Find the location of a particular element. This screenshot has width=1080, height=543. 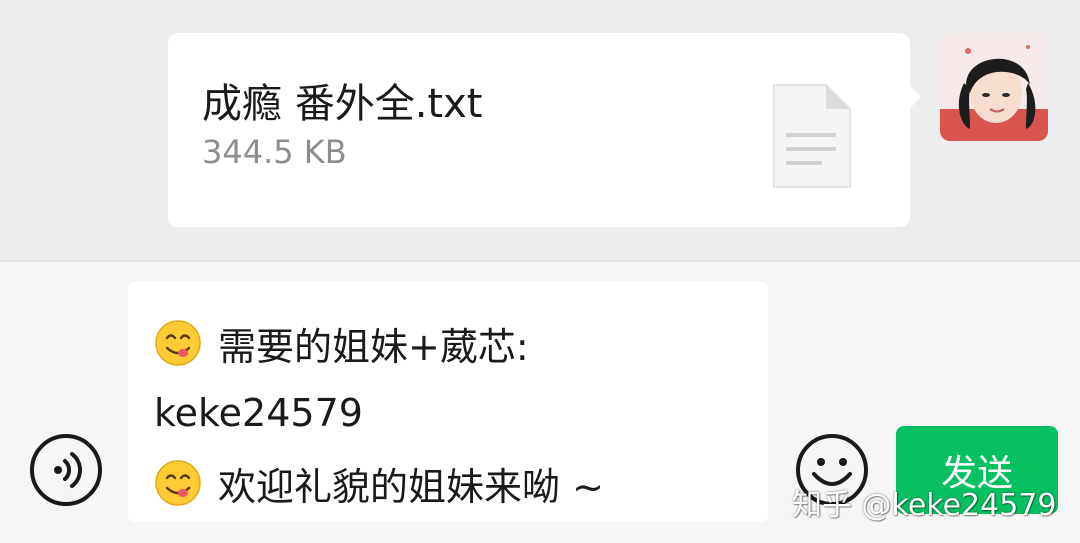

avatar is located at coordinates (994, 87).